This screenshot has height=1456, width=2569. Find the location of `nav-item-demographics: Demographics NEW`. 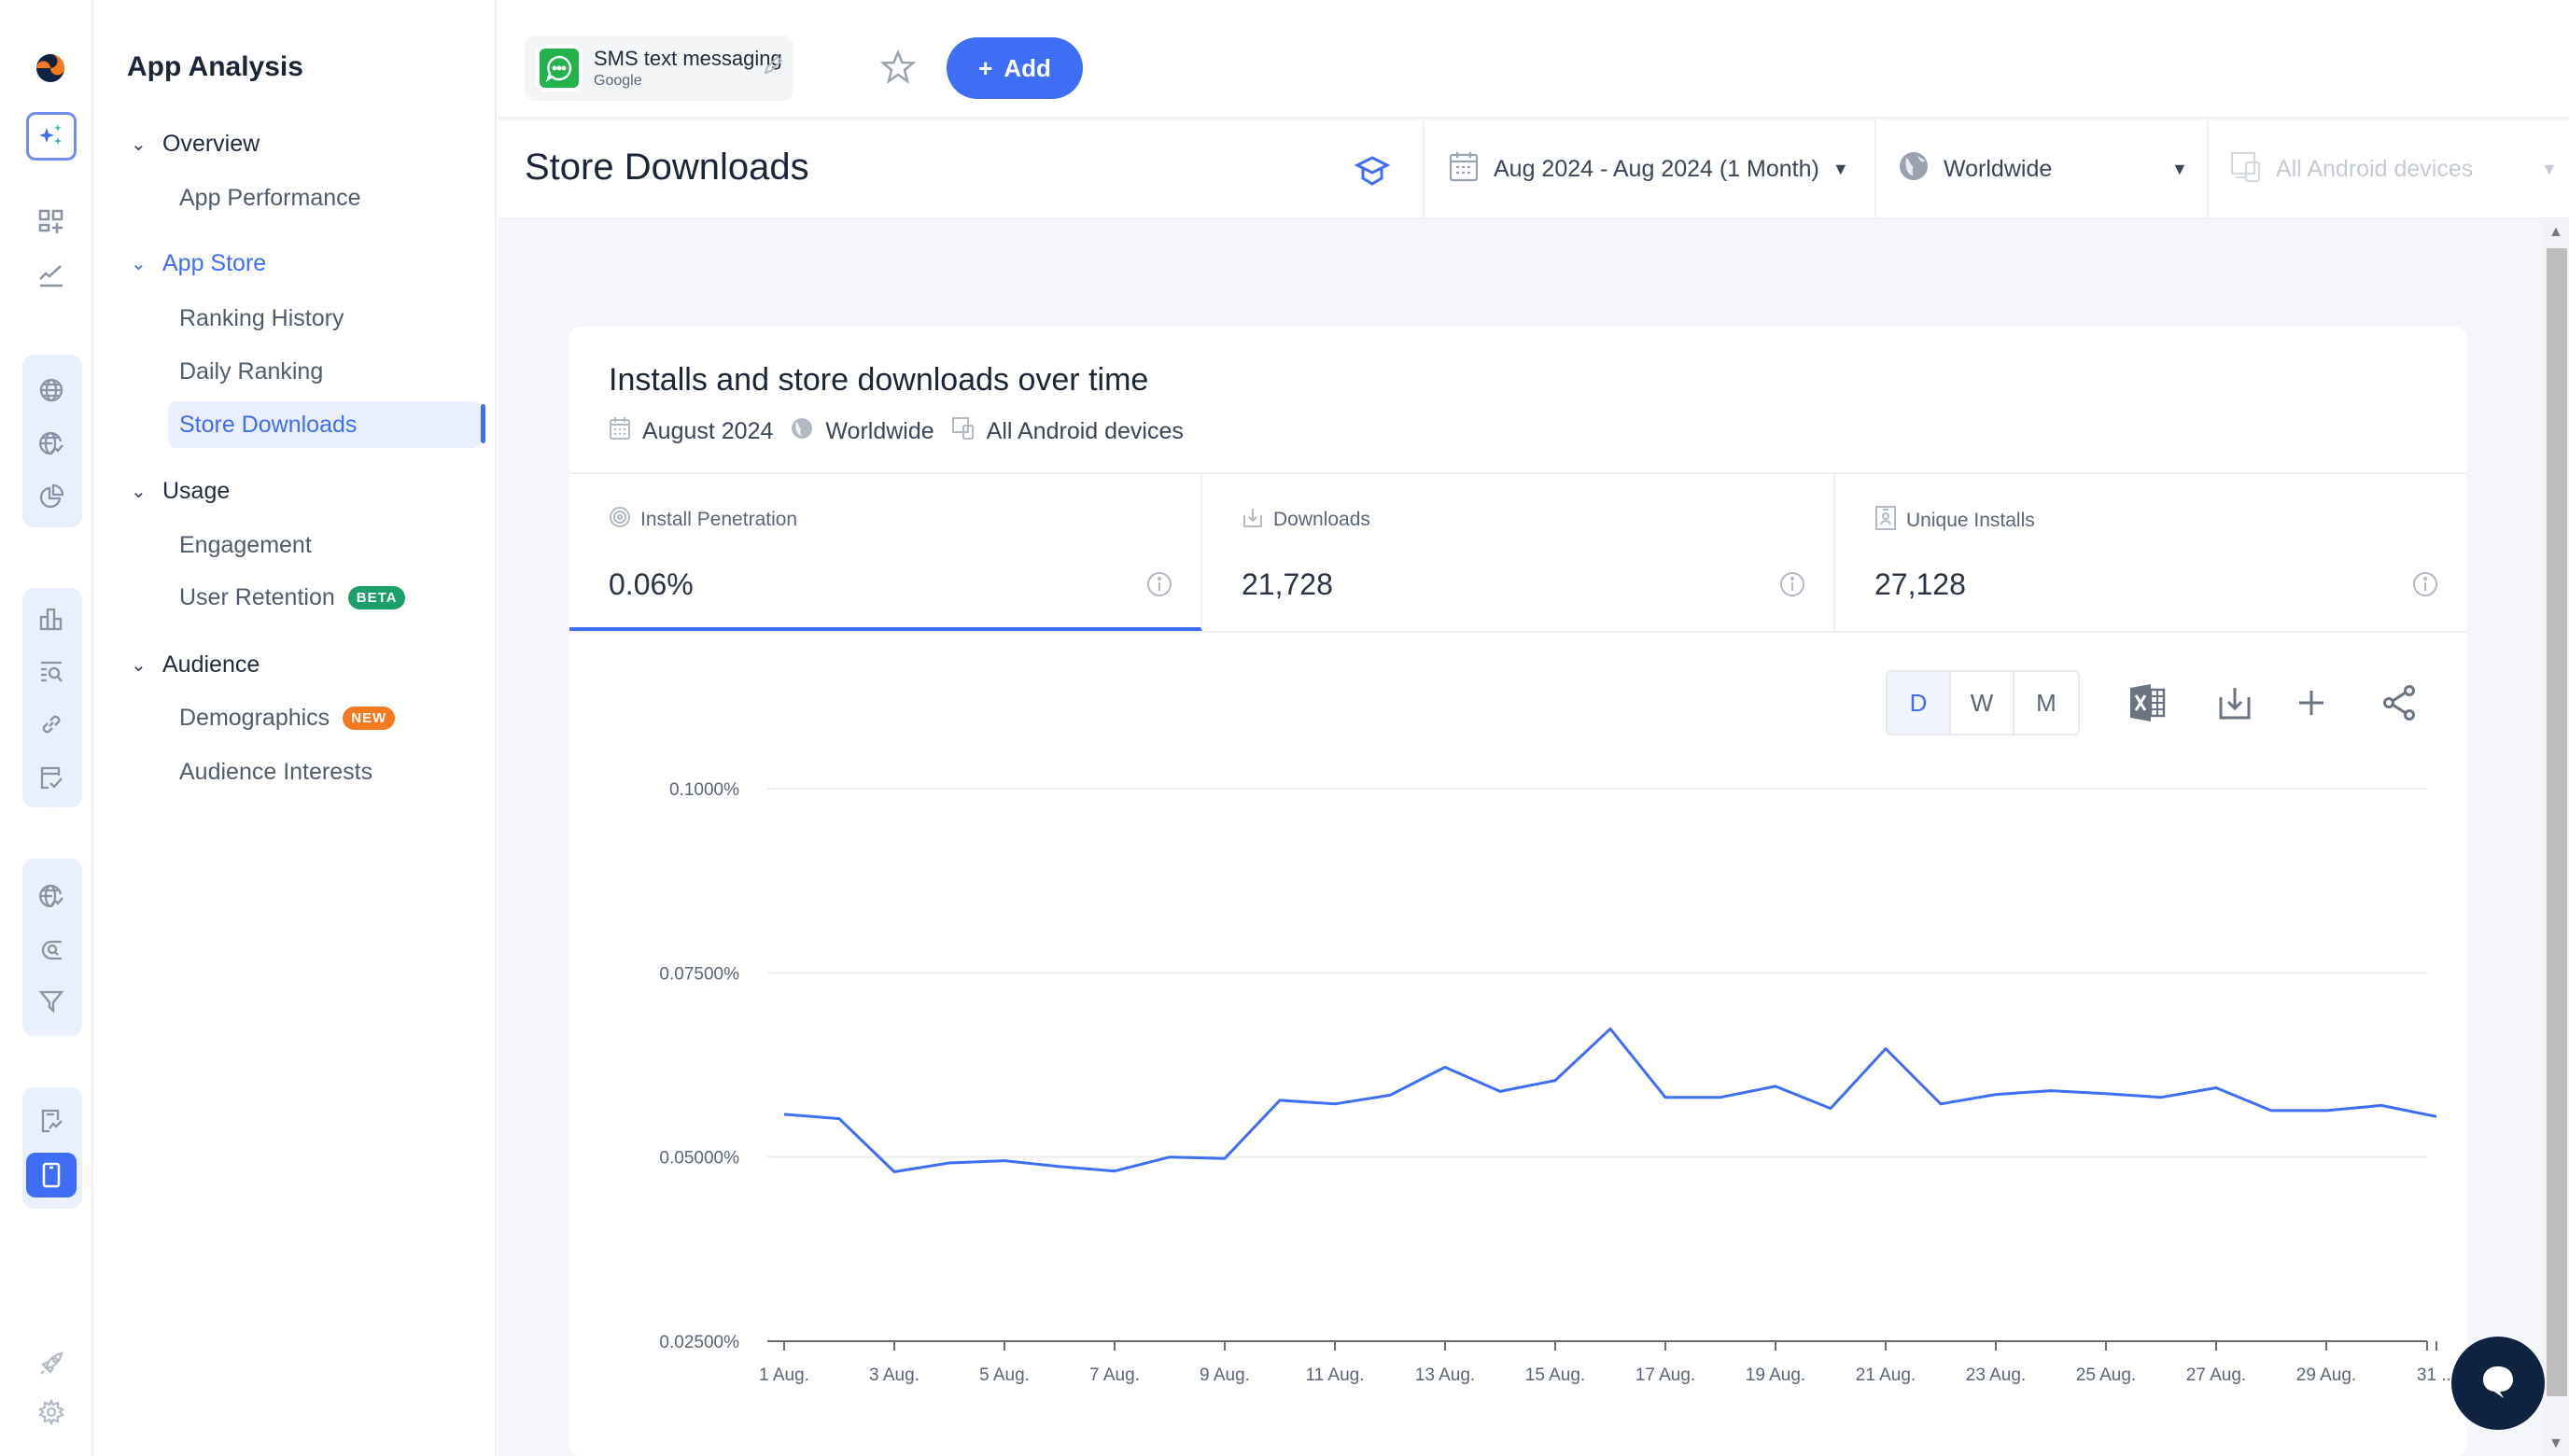

nav-item-demographics: Demographics NEW is located at coordinates (287, 718).